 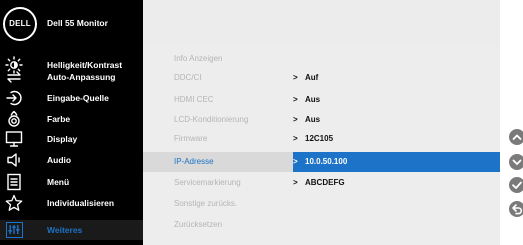 What do you see at coordinates (325, 182) in the screenshot?
I see `row-value: ABCDEFG` at bounding box center [325, 182].